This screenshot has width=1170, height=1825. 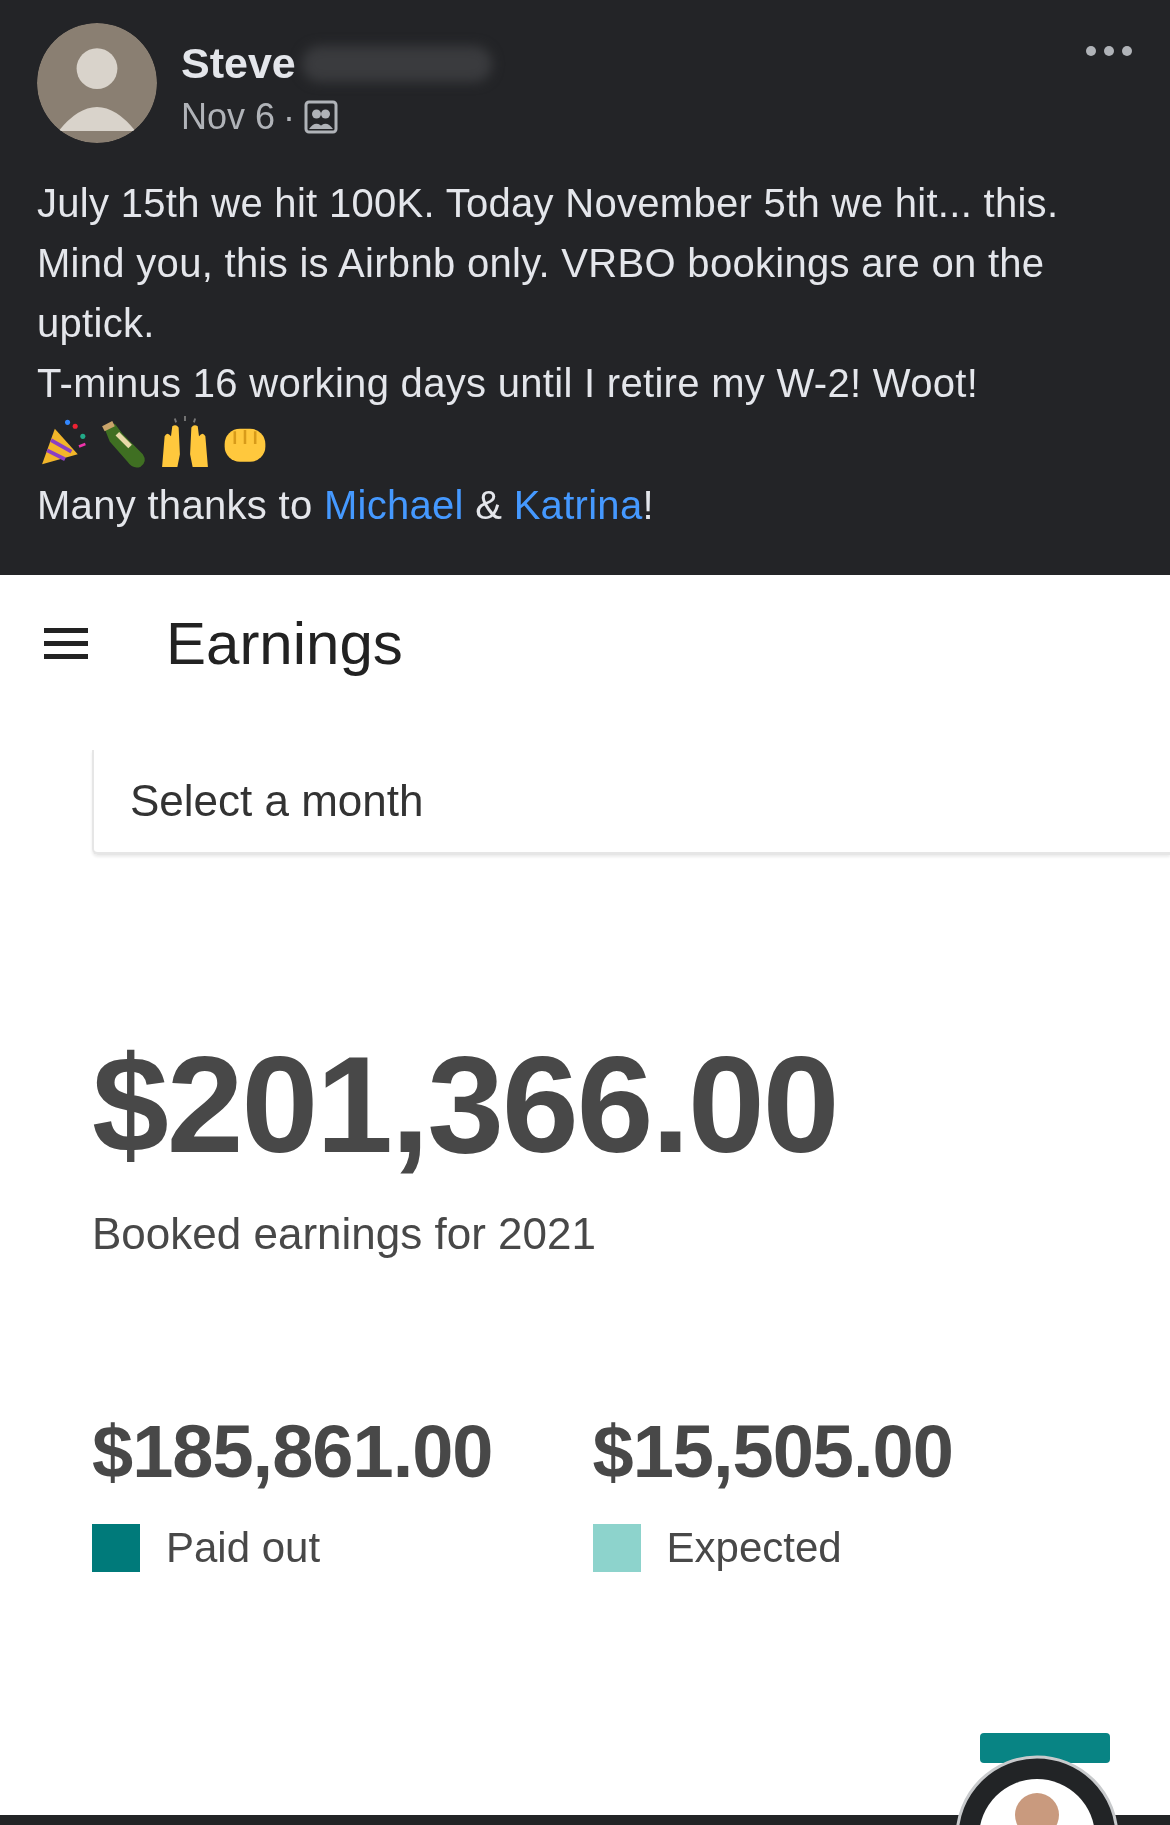 I want to click on chat-head-avatar, so click(x=1037, y=1790).